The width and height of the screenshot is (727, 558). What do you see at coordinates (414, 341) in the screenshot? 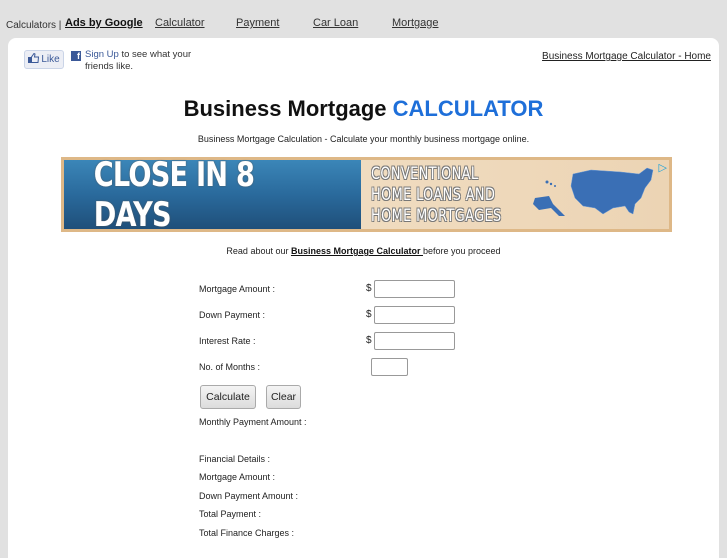
I see `interest-rate-input` at bounding box center [414, 341].